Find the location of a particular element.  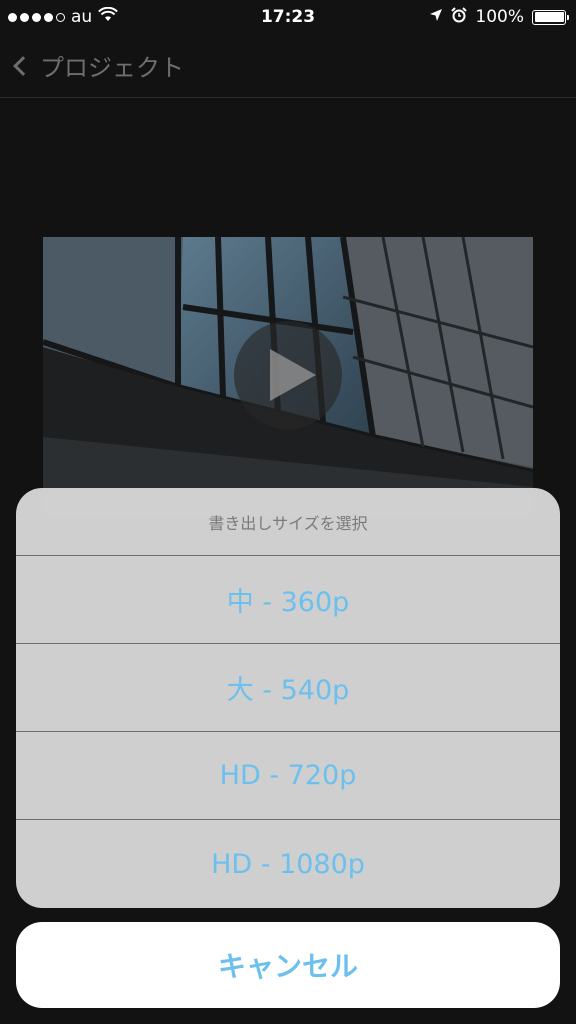

status-left: au is located at coordinates (63, 16).